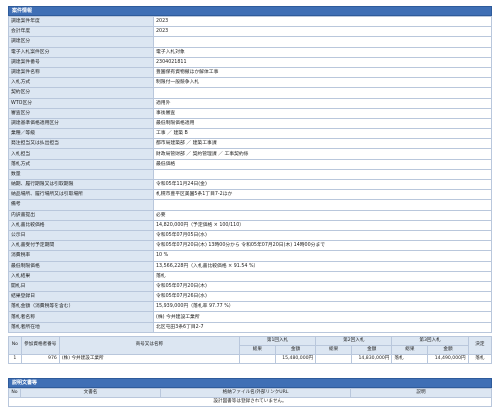 This screenshot has width=500, height=407. What do you see at coordinates (90, 392) in the screenshot?
I see `docs-col-document-name: 文書名` at bounding box center [90, 392].